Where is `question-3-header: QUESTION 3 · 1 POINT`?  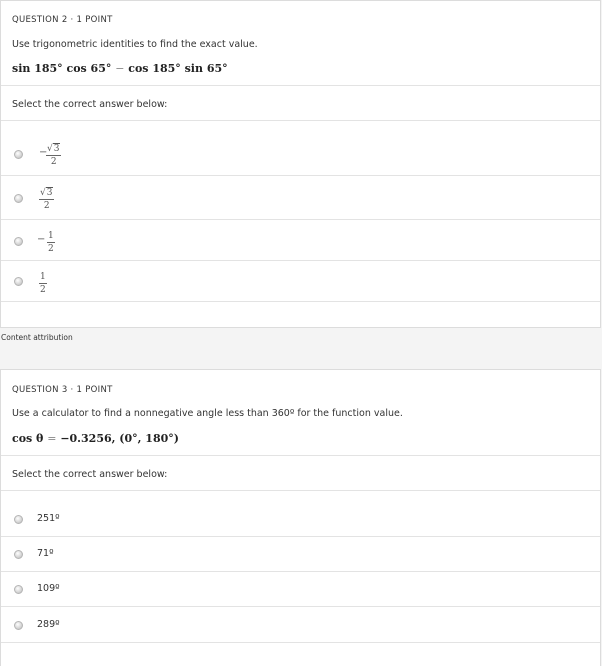 question-3-header: QUESTION 3 · 1 POINT is located at coordinates (62, 390).